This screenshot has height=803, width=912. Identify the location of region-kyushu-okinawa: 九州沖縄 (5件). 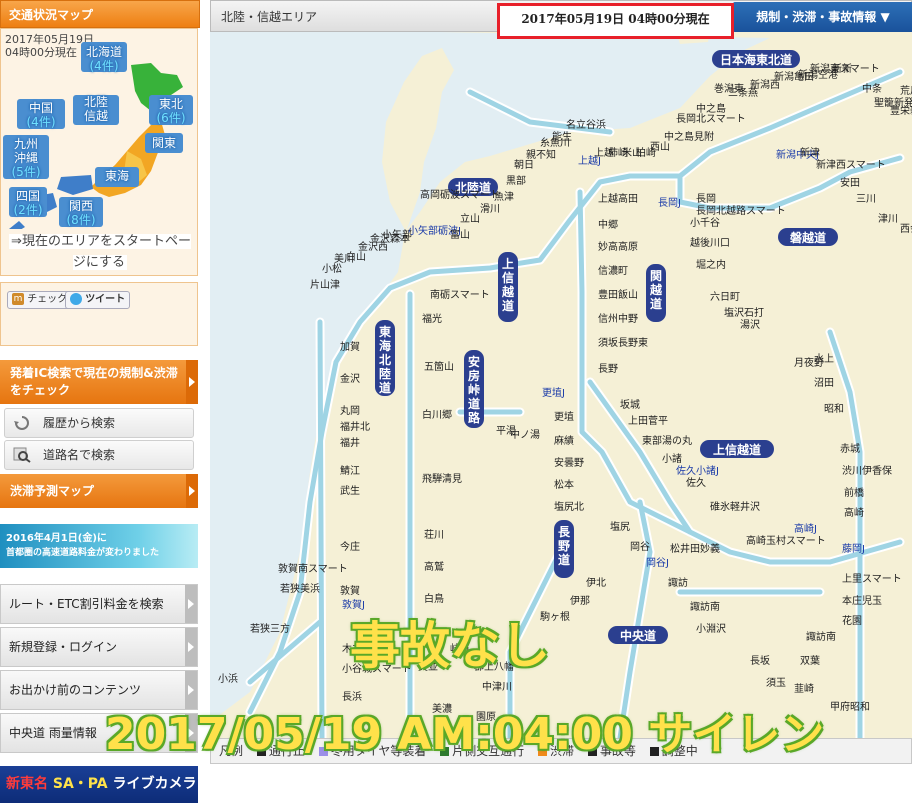
(26, 158).